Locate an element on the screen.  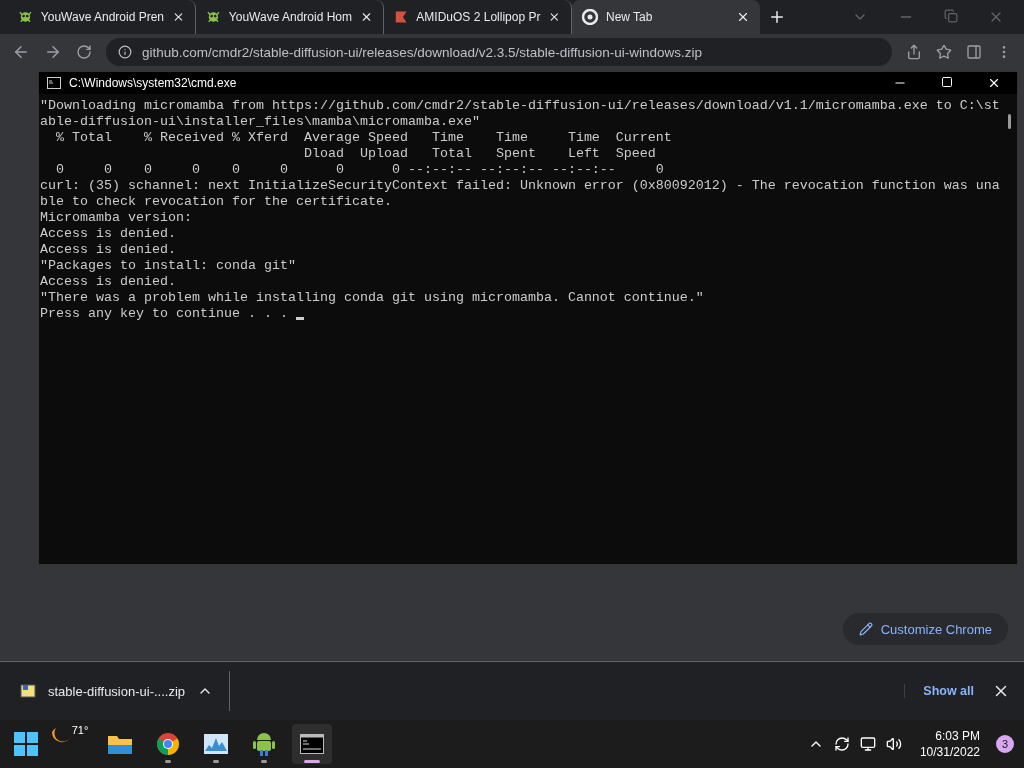
console-line: % Total % Received % Xferd Average Speed Time Time Time Current is located at coordinates (363, 138).